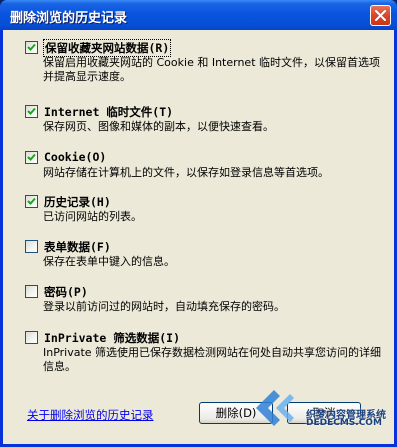  Describe the element at coordinates (69, 18) in the screenshot. I see `dialog-title: 删除浏览的历史记录` at that location.